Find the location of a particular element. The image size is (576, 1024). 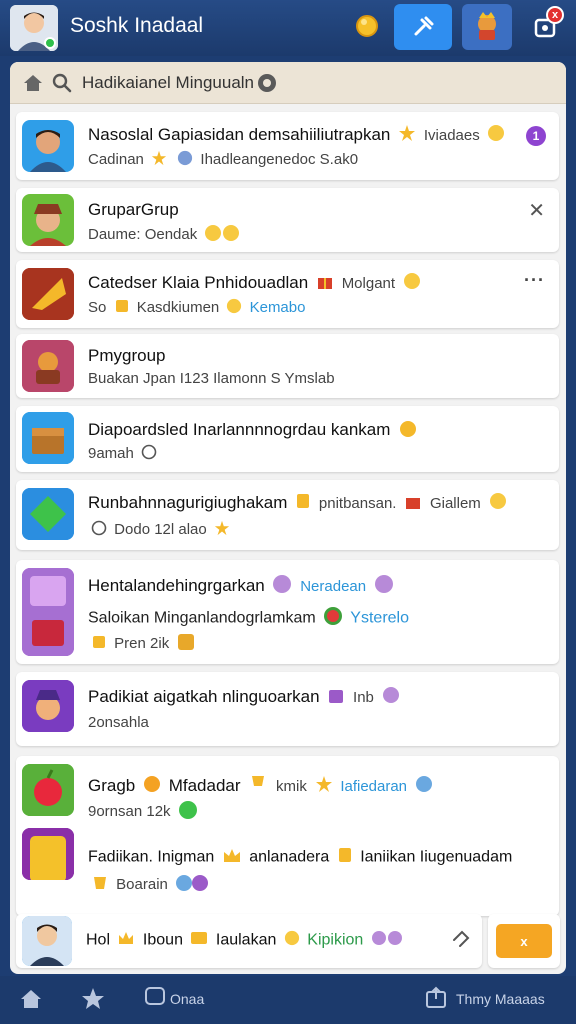

send-area: x is located at coordinates (524, 941).